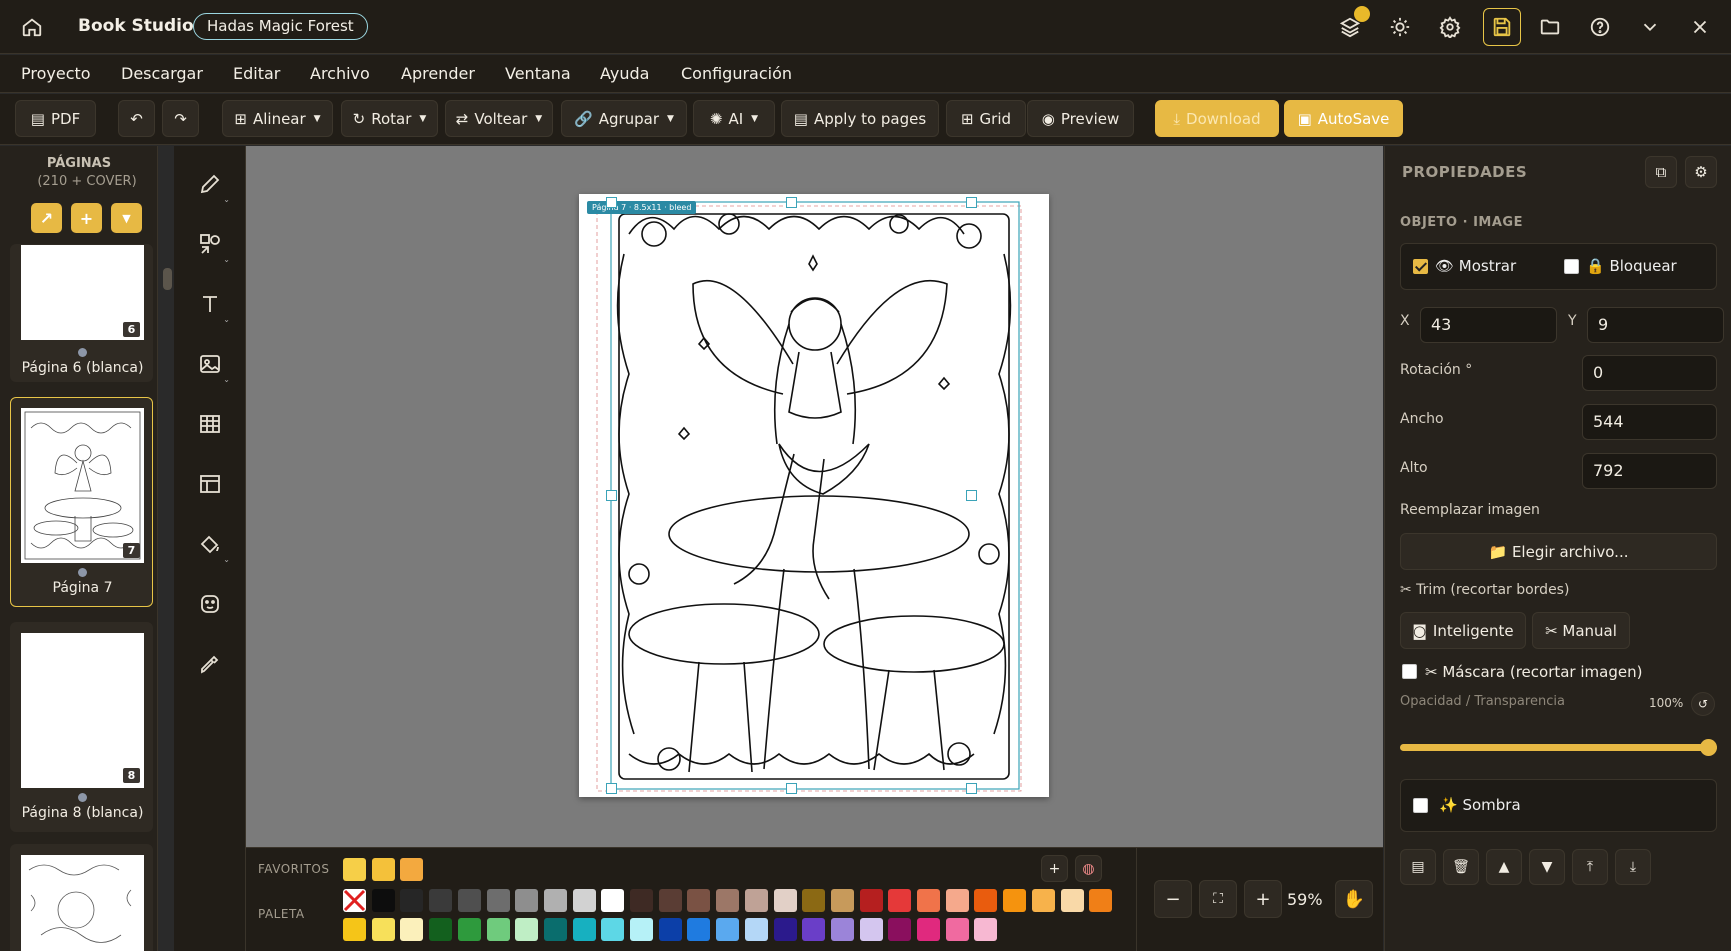  Describe the element at coordinates (210, 664) in the screenshot. I see `eyedropper-icon` at that location.